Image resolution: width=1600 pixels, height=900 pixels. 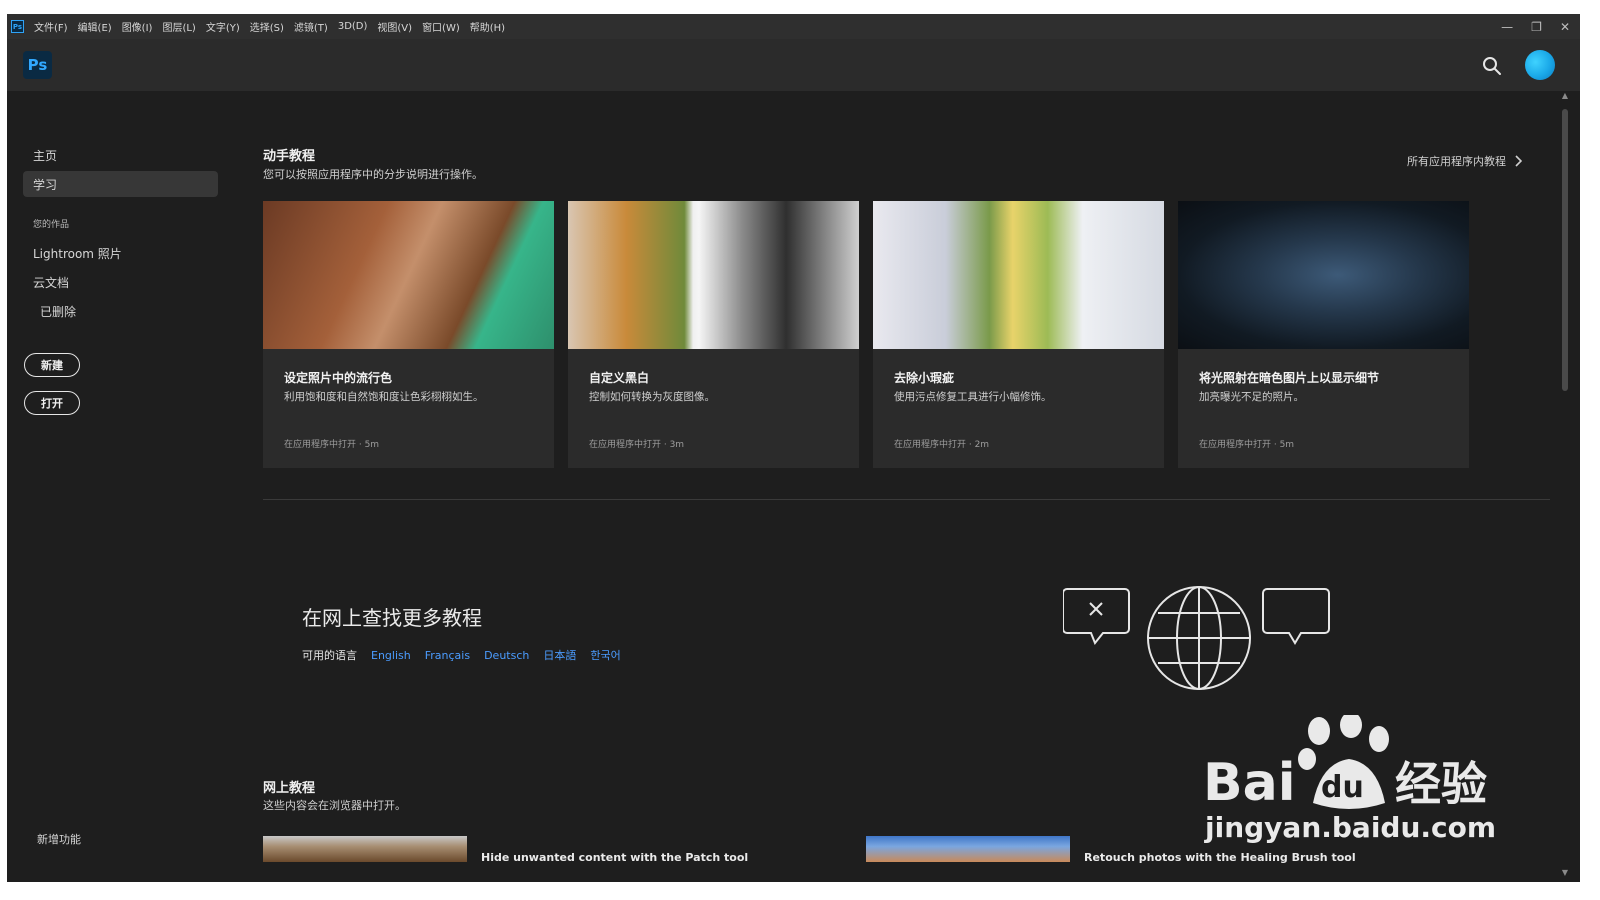 What do you see at coordinates (45, 184) in the screenshot?
I see `sidebar-item-learn: 学习` at bounding box center [45, 184].